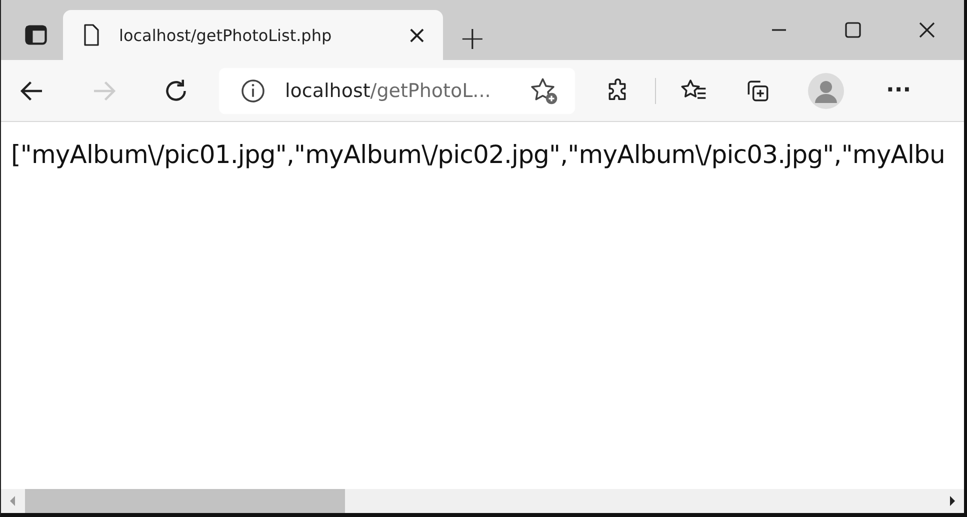  What do you see at coordinates (826, 90) in the screenshot?
I see `avatar-icon` at bounding box center [826, 90].